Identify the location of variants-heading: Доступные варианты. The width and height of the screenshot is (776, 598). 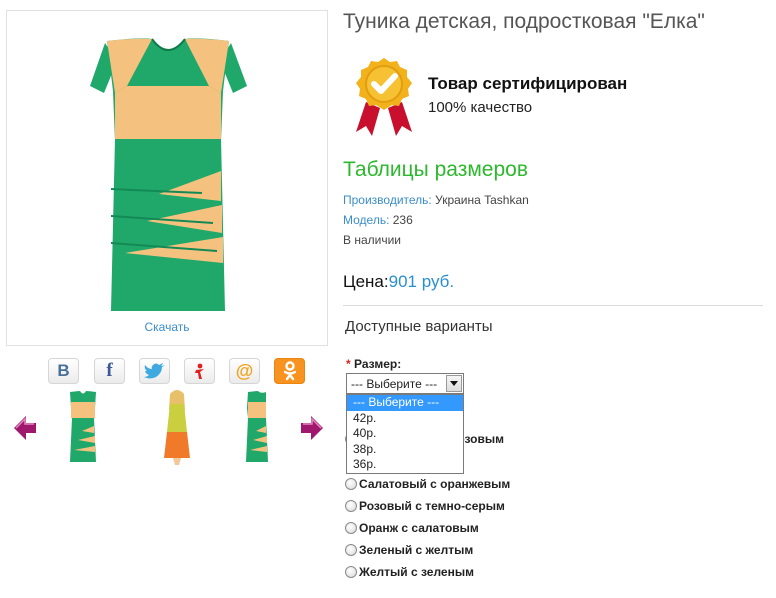
(419, 326).